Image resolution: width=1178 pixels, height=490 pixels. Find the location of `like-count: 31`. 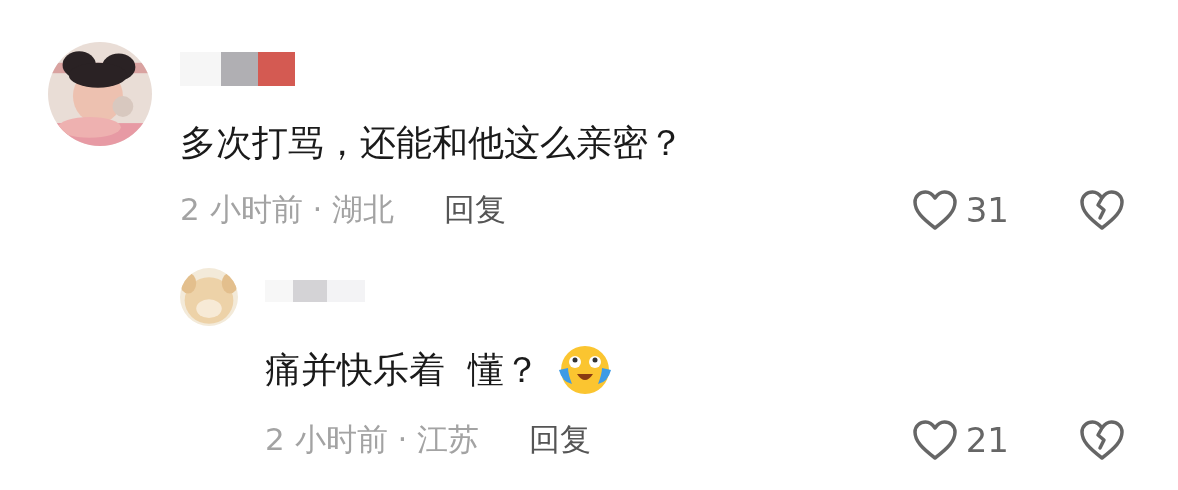

like-count: 31 is located at coordinates (987, 210).